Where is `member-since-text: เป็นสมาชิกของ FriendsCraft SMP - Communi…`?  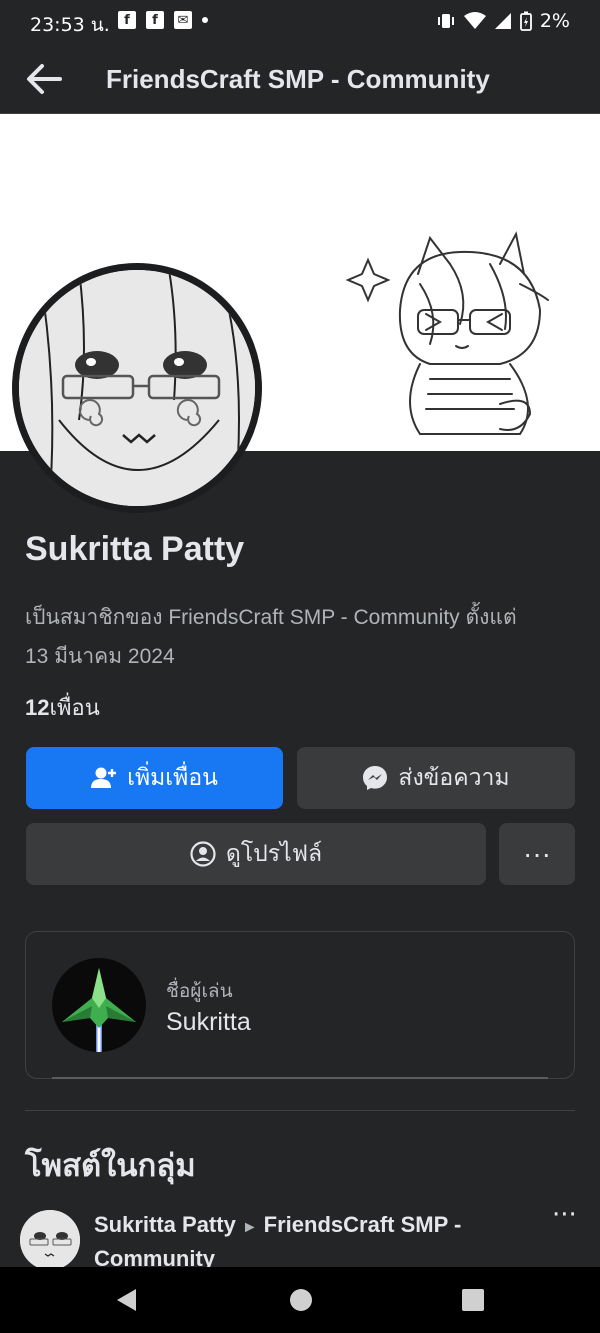
member-since-text: เป็นสมาชิกของ FriendsCraft SMP - Communi… is located at coordinates (300, 637).